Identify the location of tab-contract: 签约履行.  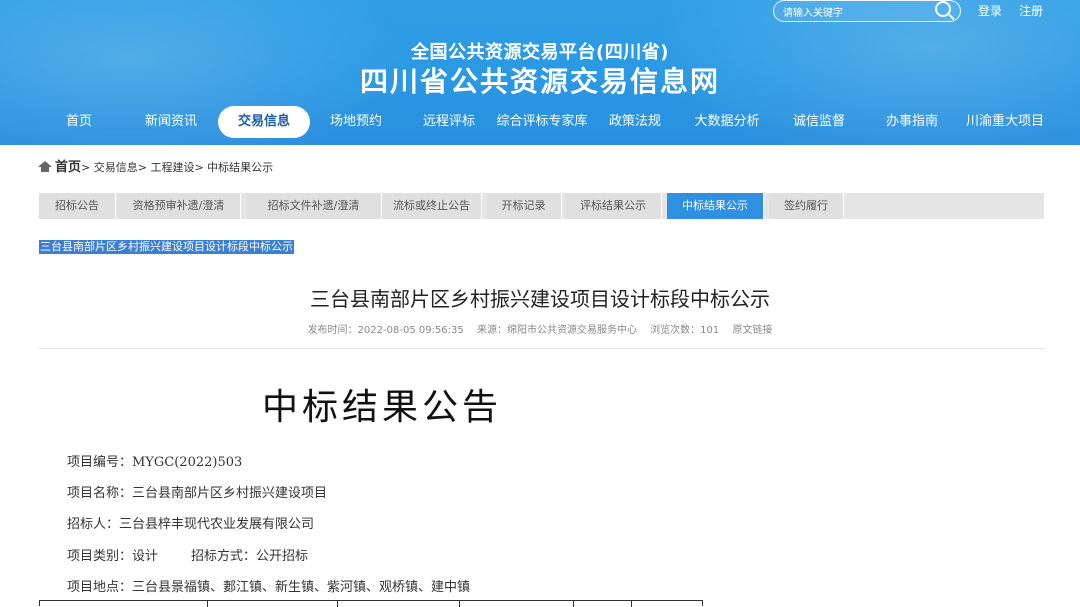
(806, 206).